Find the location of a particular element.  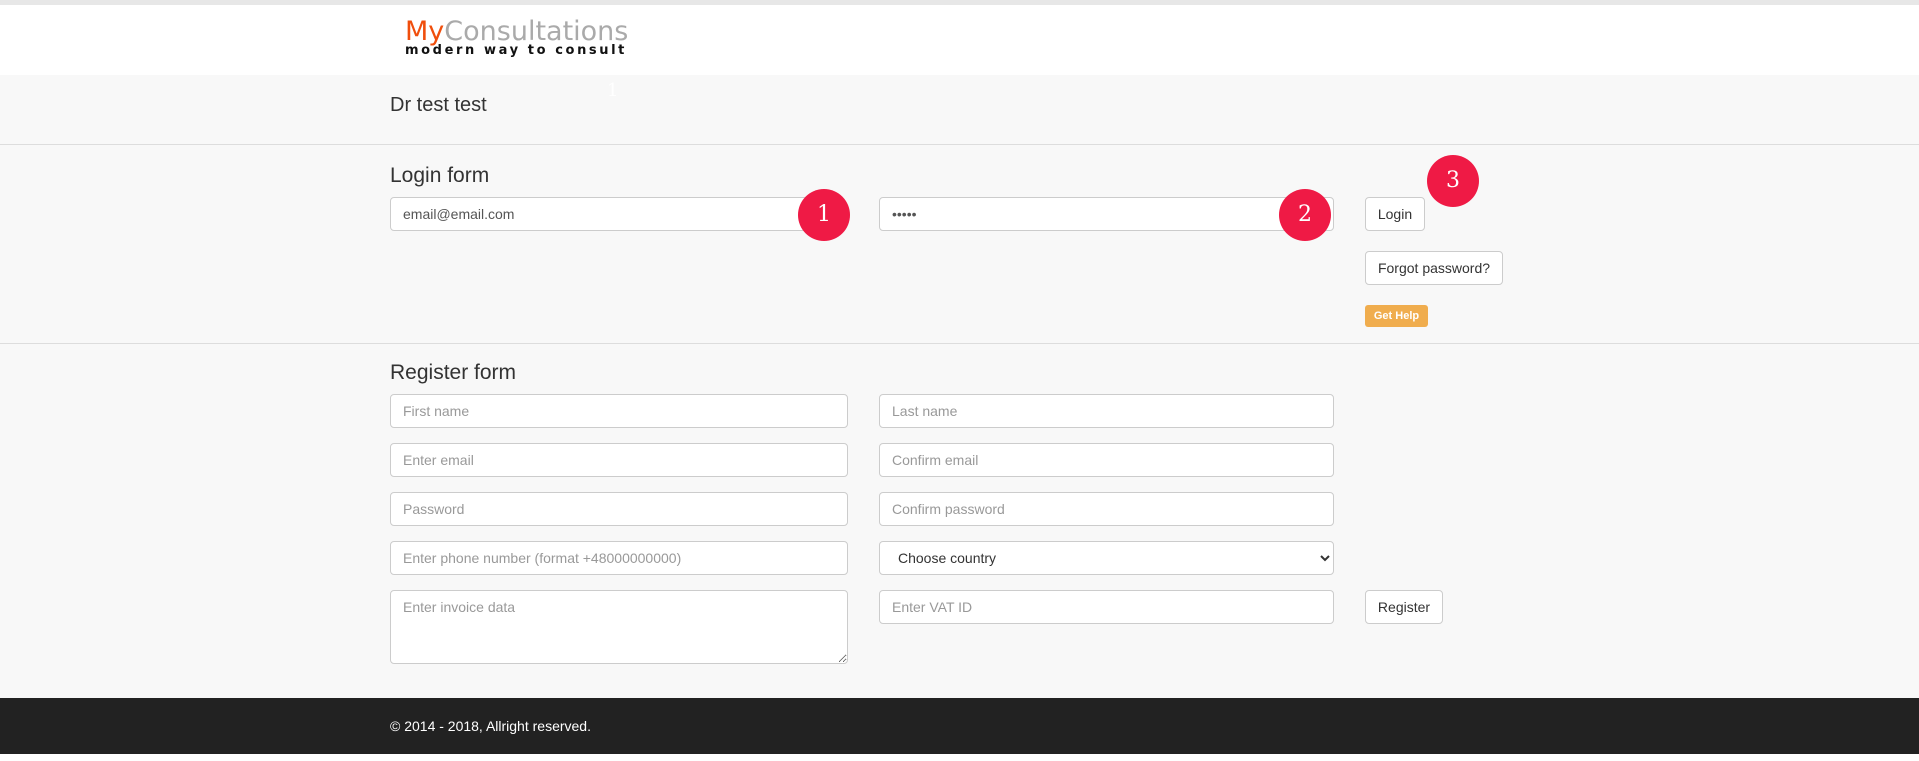

logo-tagline: modern way to consult is located at coordinates (516, 50).